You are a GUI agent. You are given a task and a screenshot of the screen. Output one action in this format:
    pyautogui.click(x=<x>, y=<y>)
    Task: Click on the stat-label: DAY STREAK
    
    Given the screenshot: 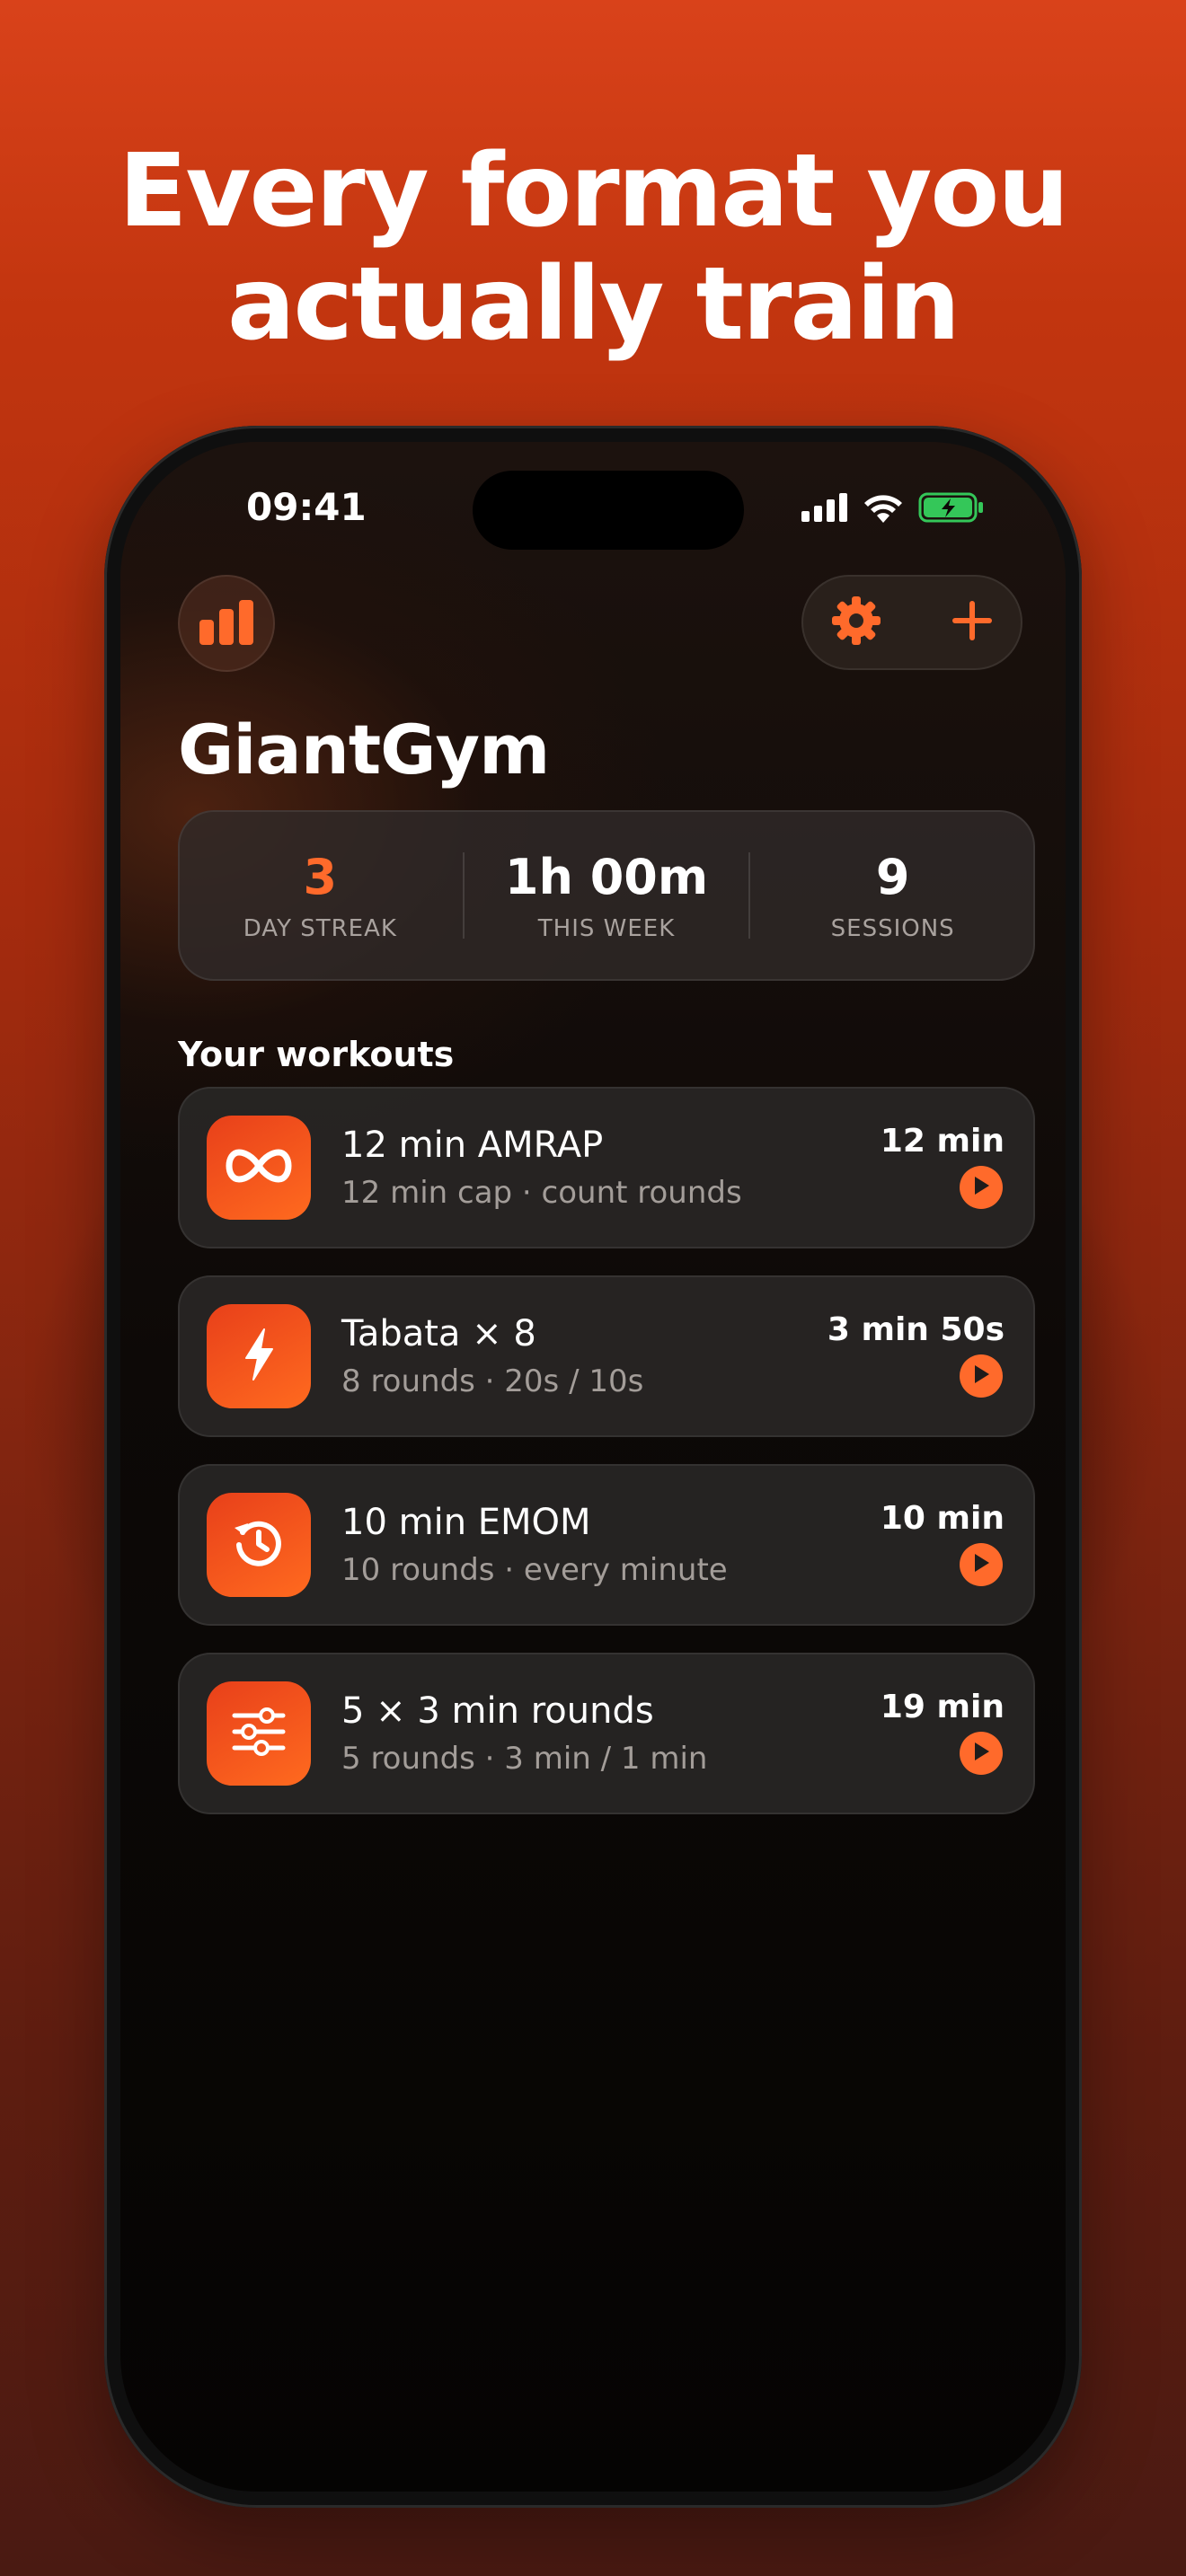 What is the action you would take?
    pyautogui.click(x=320, y=928)
    